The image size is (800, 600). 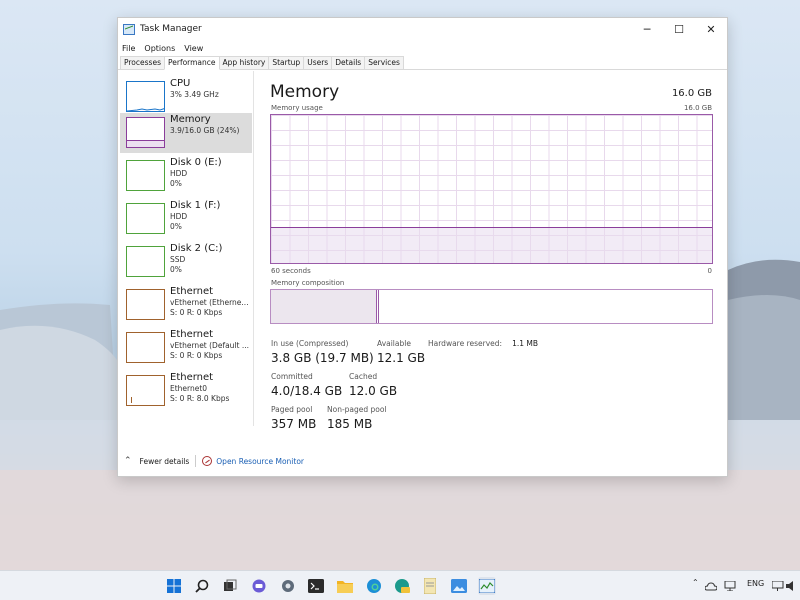 I want to click on sidebar-item-label: Disk 2 (C:), so click(x=196, y=248).